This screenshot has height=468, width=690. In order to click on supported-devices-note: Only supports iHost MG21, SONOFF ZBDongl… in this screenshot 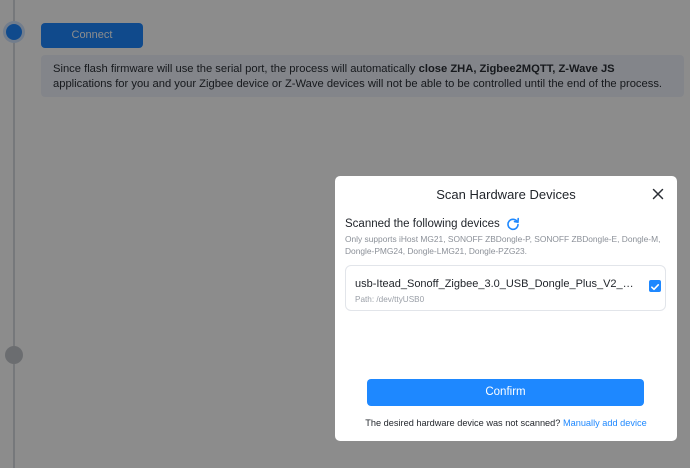, I will do `click(503, 245)`.